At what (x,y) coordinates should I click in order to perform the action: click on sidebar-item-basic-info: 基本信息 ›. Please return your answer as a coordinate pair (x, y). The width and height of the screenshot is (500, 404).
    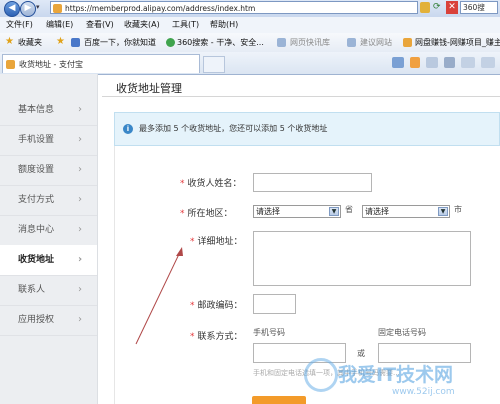
    Looking at the image, I should click on (48, 110).